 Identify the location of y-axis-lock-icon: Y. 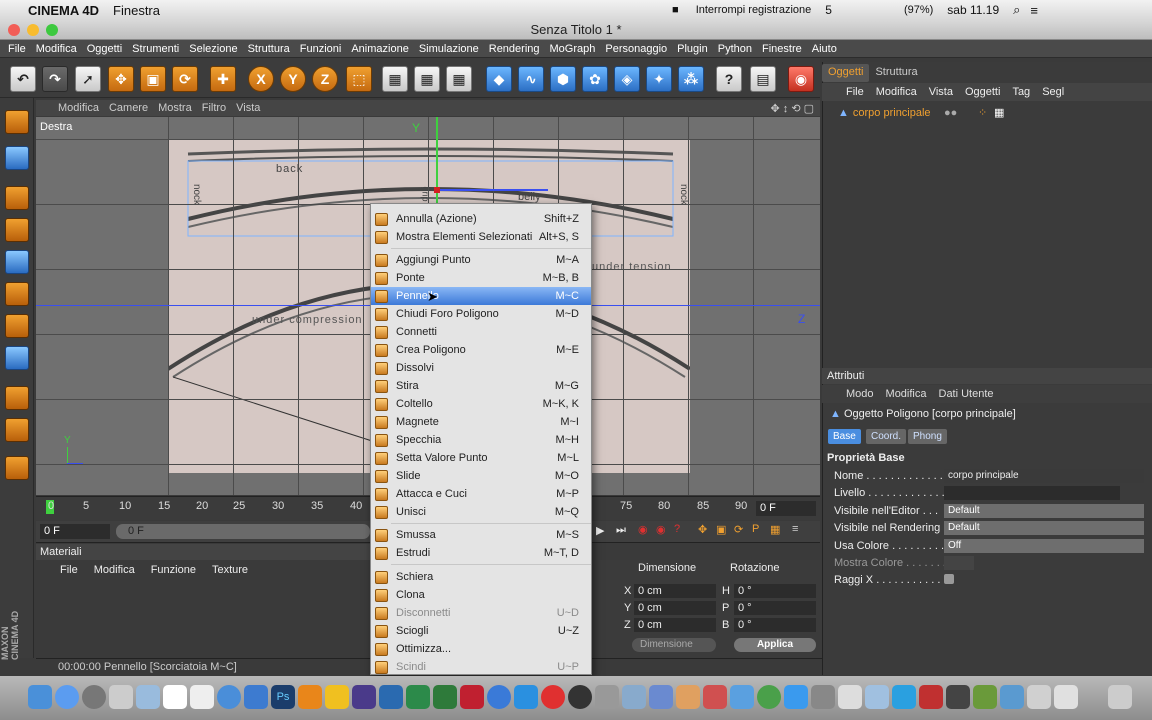
(293, 79).